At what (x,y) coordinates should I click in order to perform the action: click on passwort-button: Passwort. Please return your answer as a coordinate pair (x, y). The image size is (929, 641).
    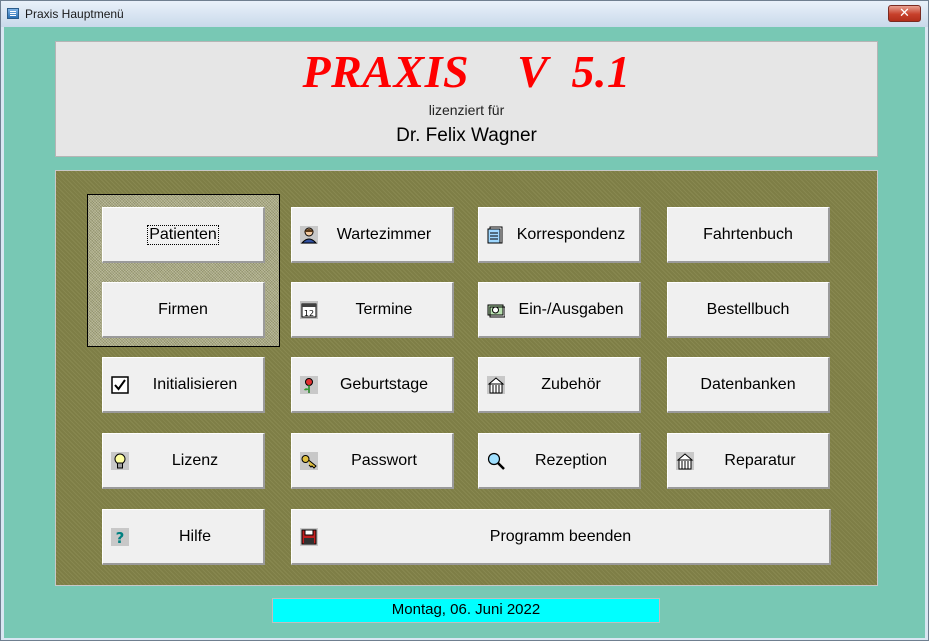
    Looking at the image, I should click on (372, 461).